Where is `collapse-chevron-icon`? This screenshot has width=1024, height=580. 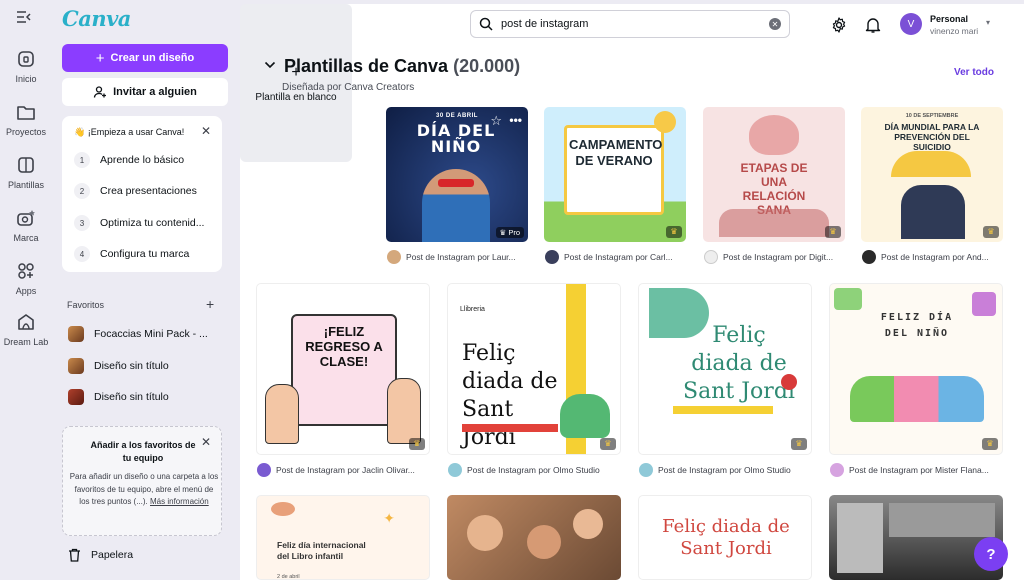
collapse-chevron-icon is located at coordinates (270, 66).